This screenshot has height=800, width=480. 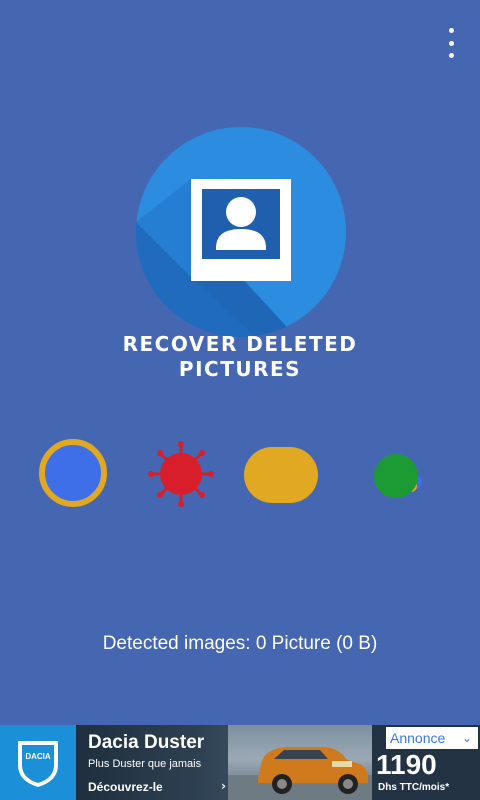 What do you see at coordinates (240, 344) in the screenshot?
I see `app-title-line1: RECOVER DELETED` at bounding box center [240, 344].